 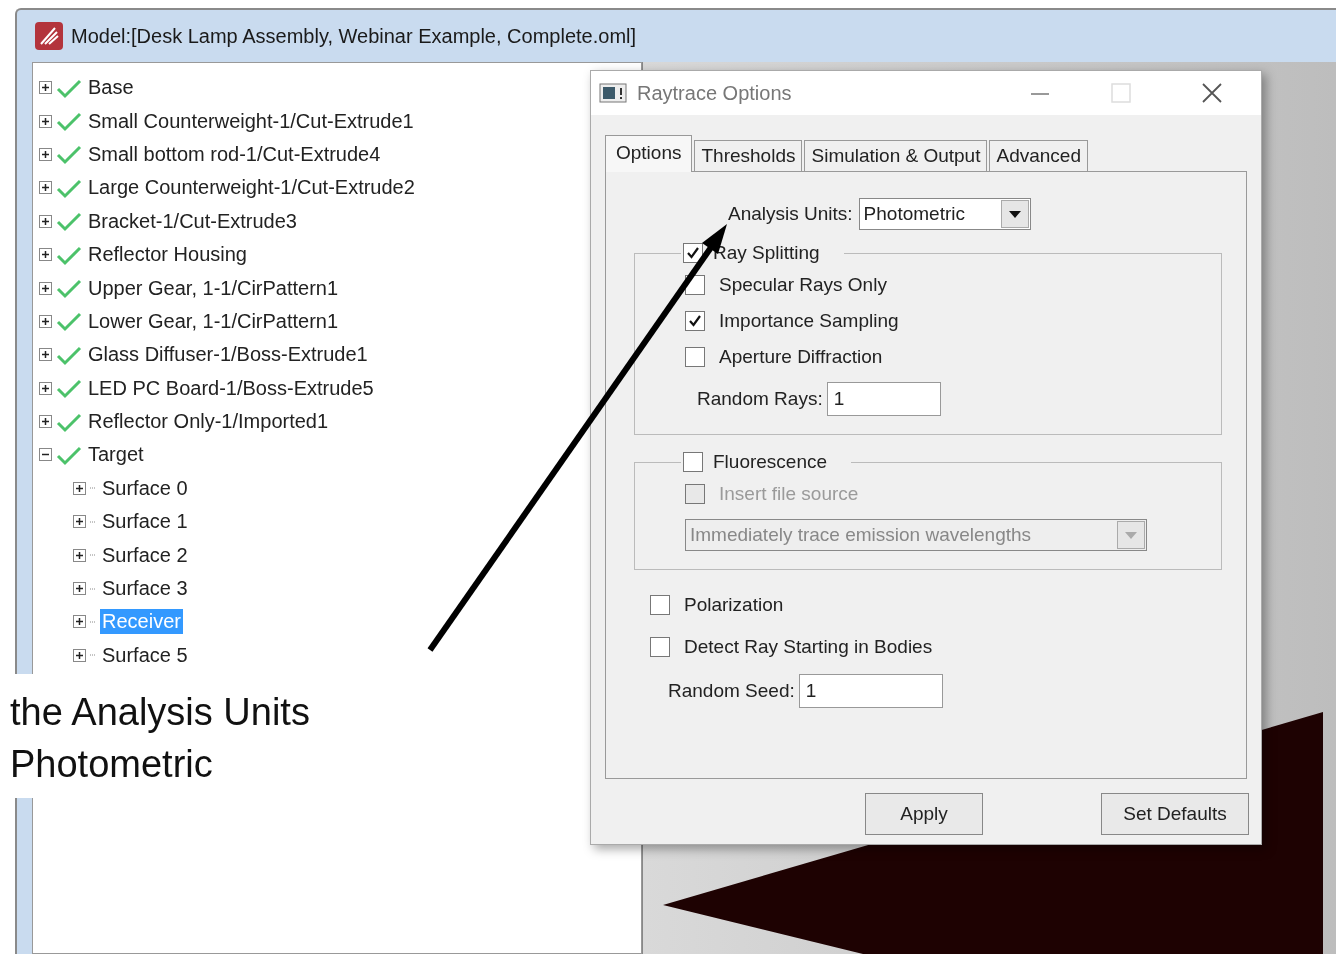 What do you see at coordinates (354, 36) in the screenshot?
I see `window-title: Model:[Desk Lamp Assembly, Webinar Example, Complete.oml]` at bounding box center [354, 36].